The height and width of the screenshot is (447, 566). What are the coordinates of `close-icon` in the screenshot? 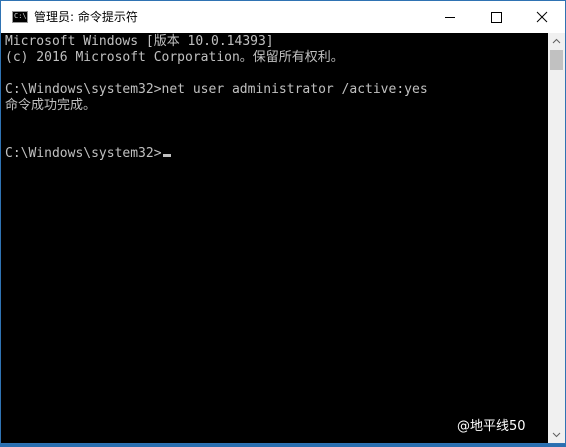 It's located at (542, 17).